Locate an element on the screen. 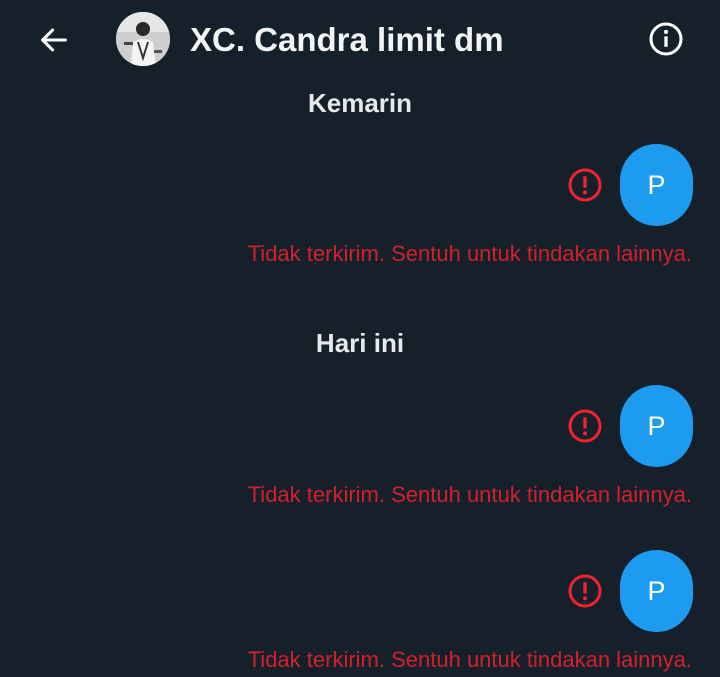  avatar-image is located at coordinates (143, 39).